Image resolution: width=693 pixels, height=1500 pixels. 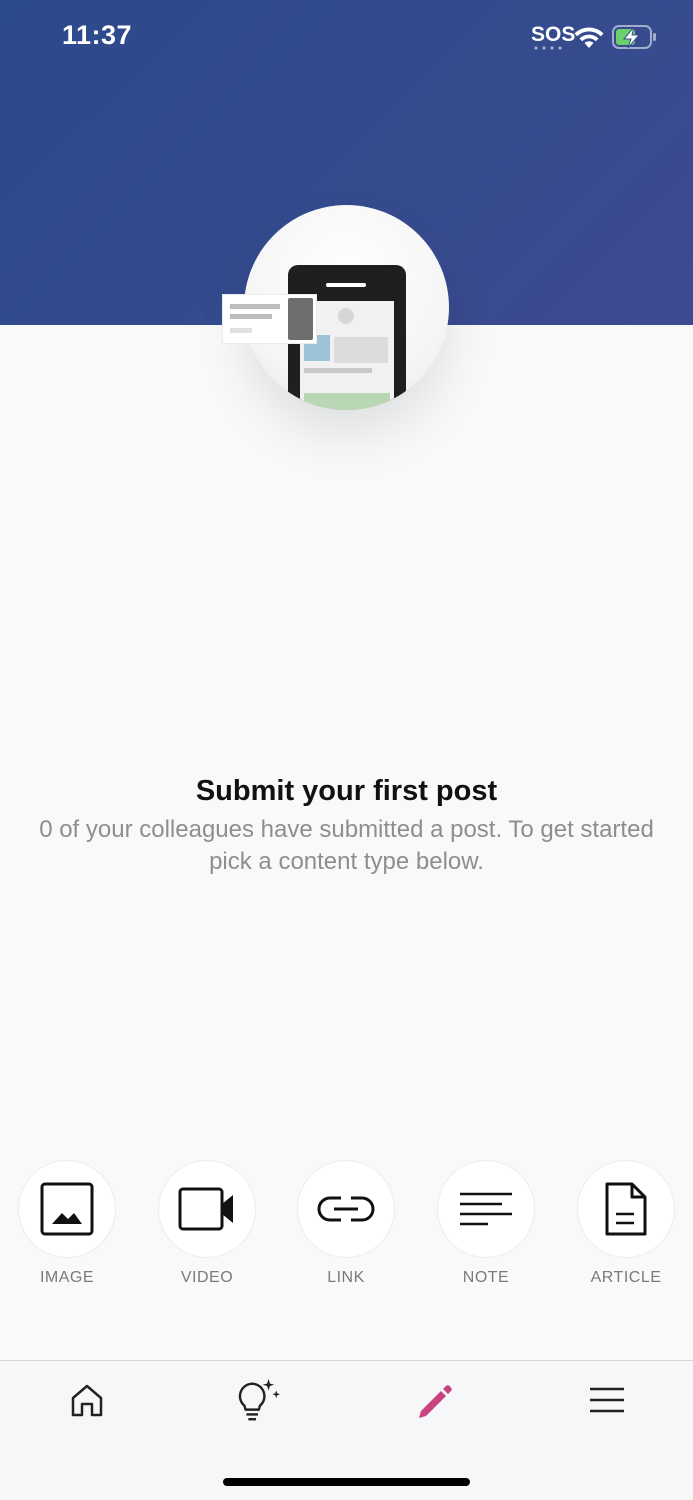 I want to click on content-type-article-button: ARTICLE, so click(x=626, y=1225).